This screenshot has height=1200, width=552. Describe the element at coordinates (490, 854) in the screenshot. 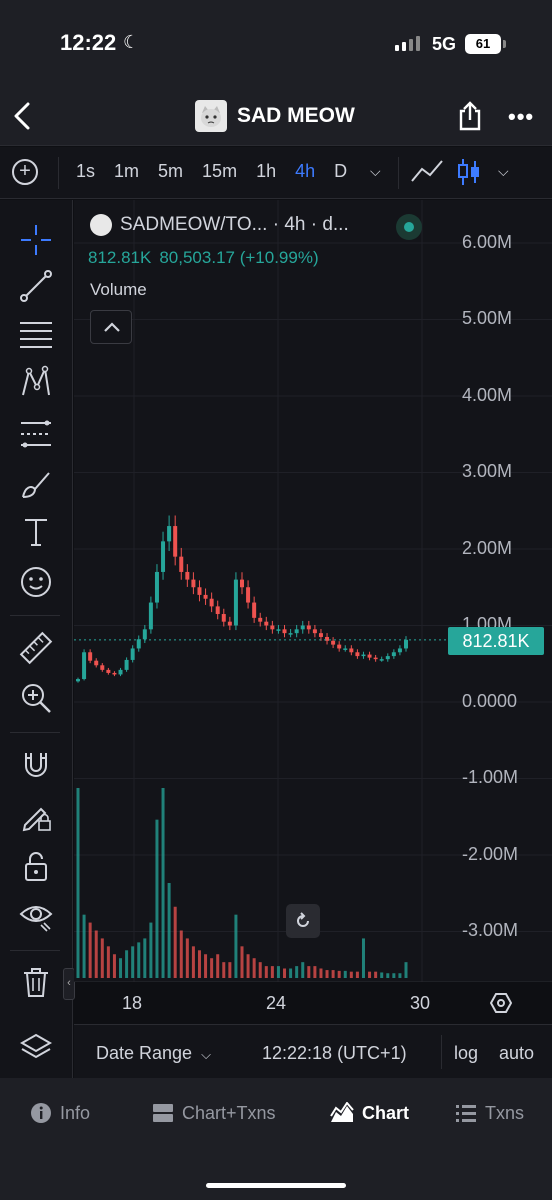

I see `y-axis-label: -2.00M` at that location.